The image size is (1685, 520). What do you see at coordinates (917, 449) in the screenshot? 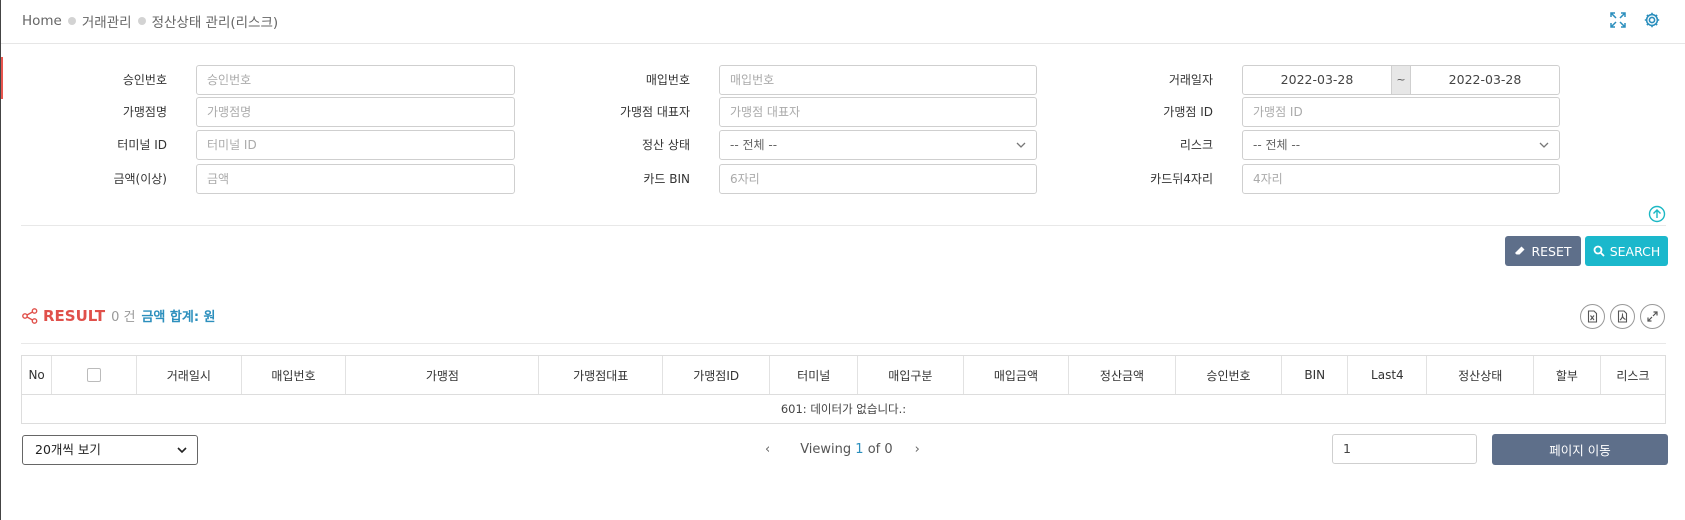
I see `next-page-icon: ›` at bounding box center [917, 449].